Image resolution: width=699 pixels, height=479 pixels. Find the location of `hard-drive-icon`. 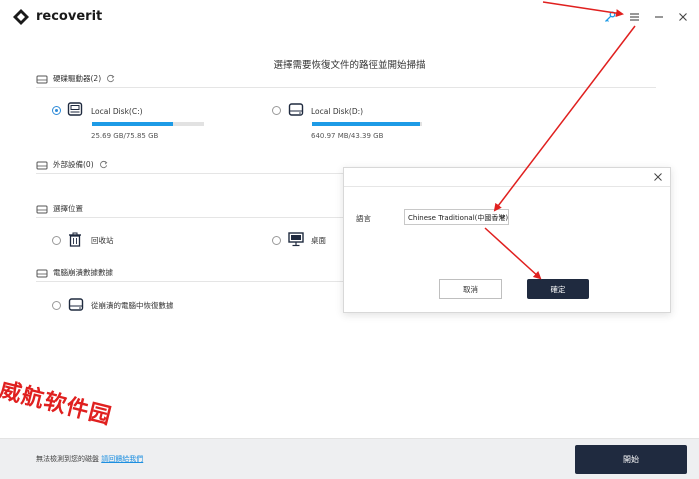

hard-drive-icon is located at coordinates (42, 79).